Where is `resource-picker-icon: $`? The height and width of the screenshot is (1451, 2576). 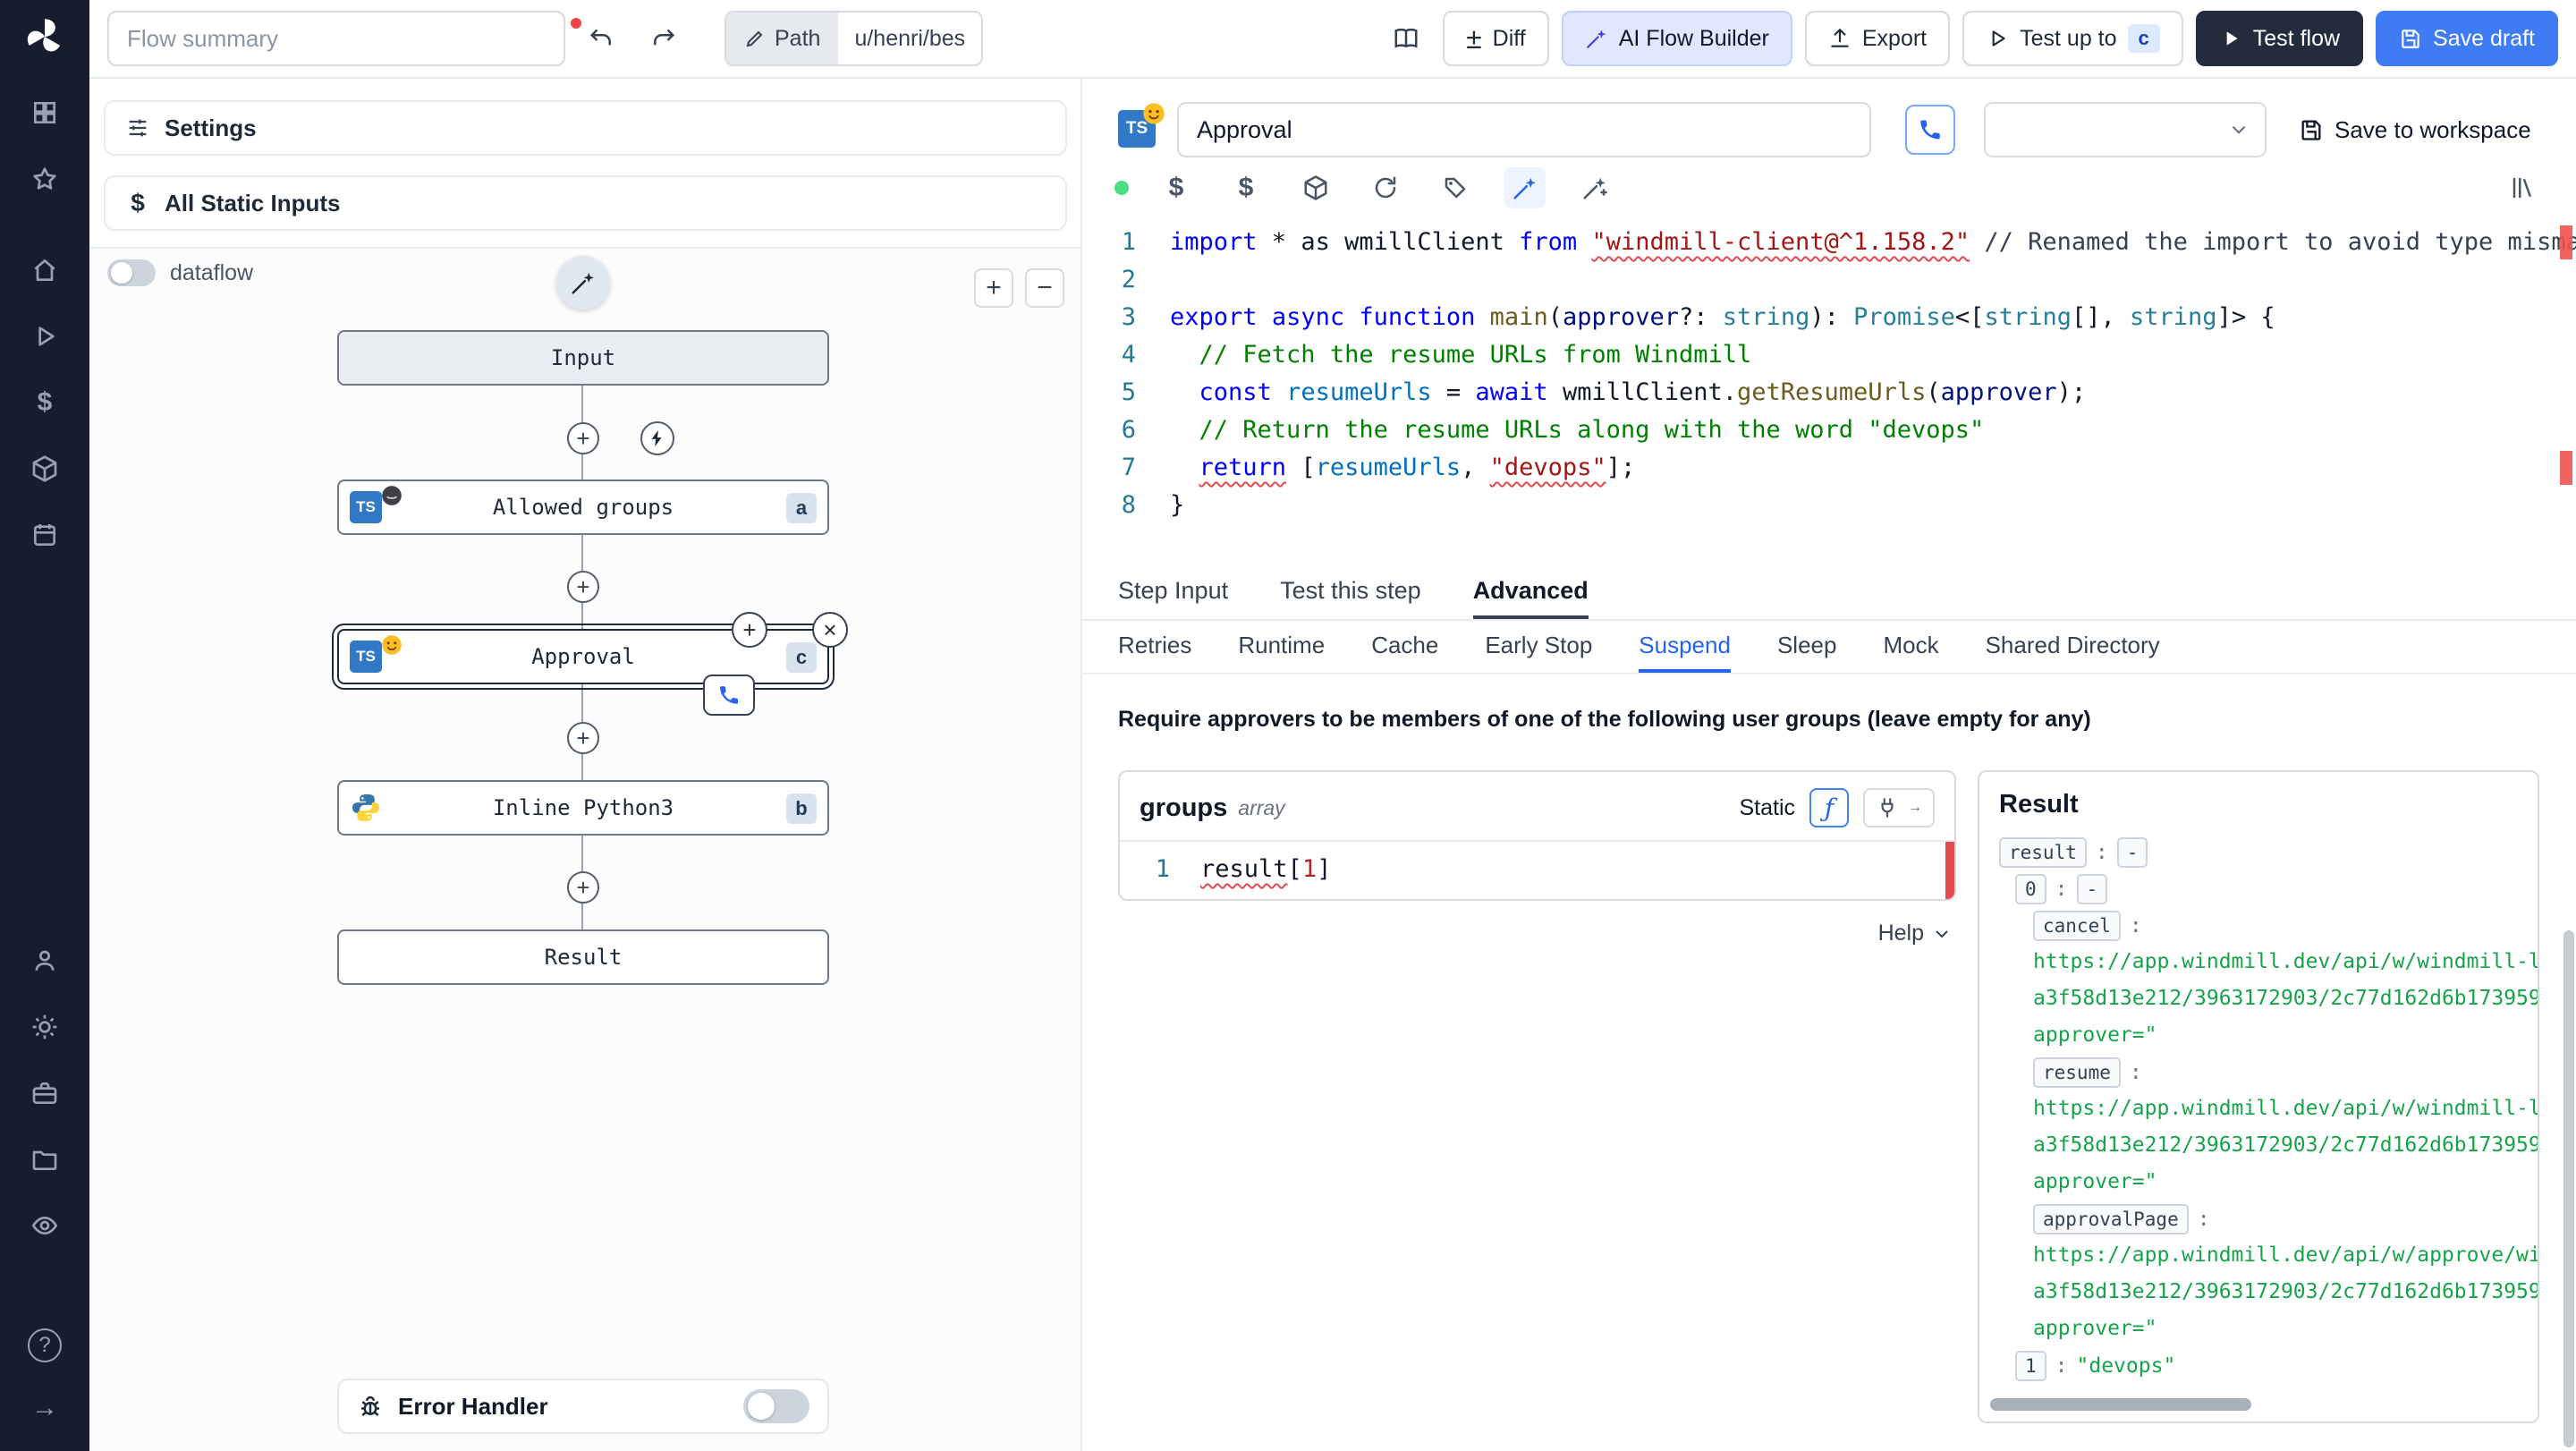 resource-picker-icon: $ is located at coordinates (1246, 187).